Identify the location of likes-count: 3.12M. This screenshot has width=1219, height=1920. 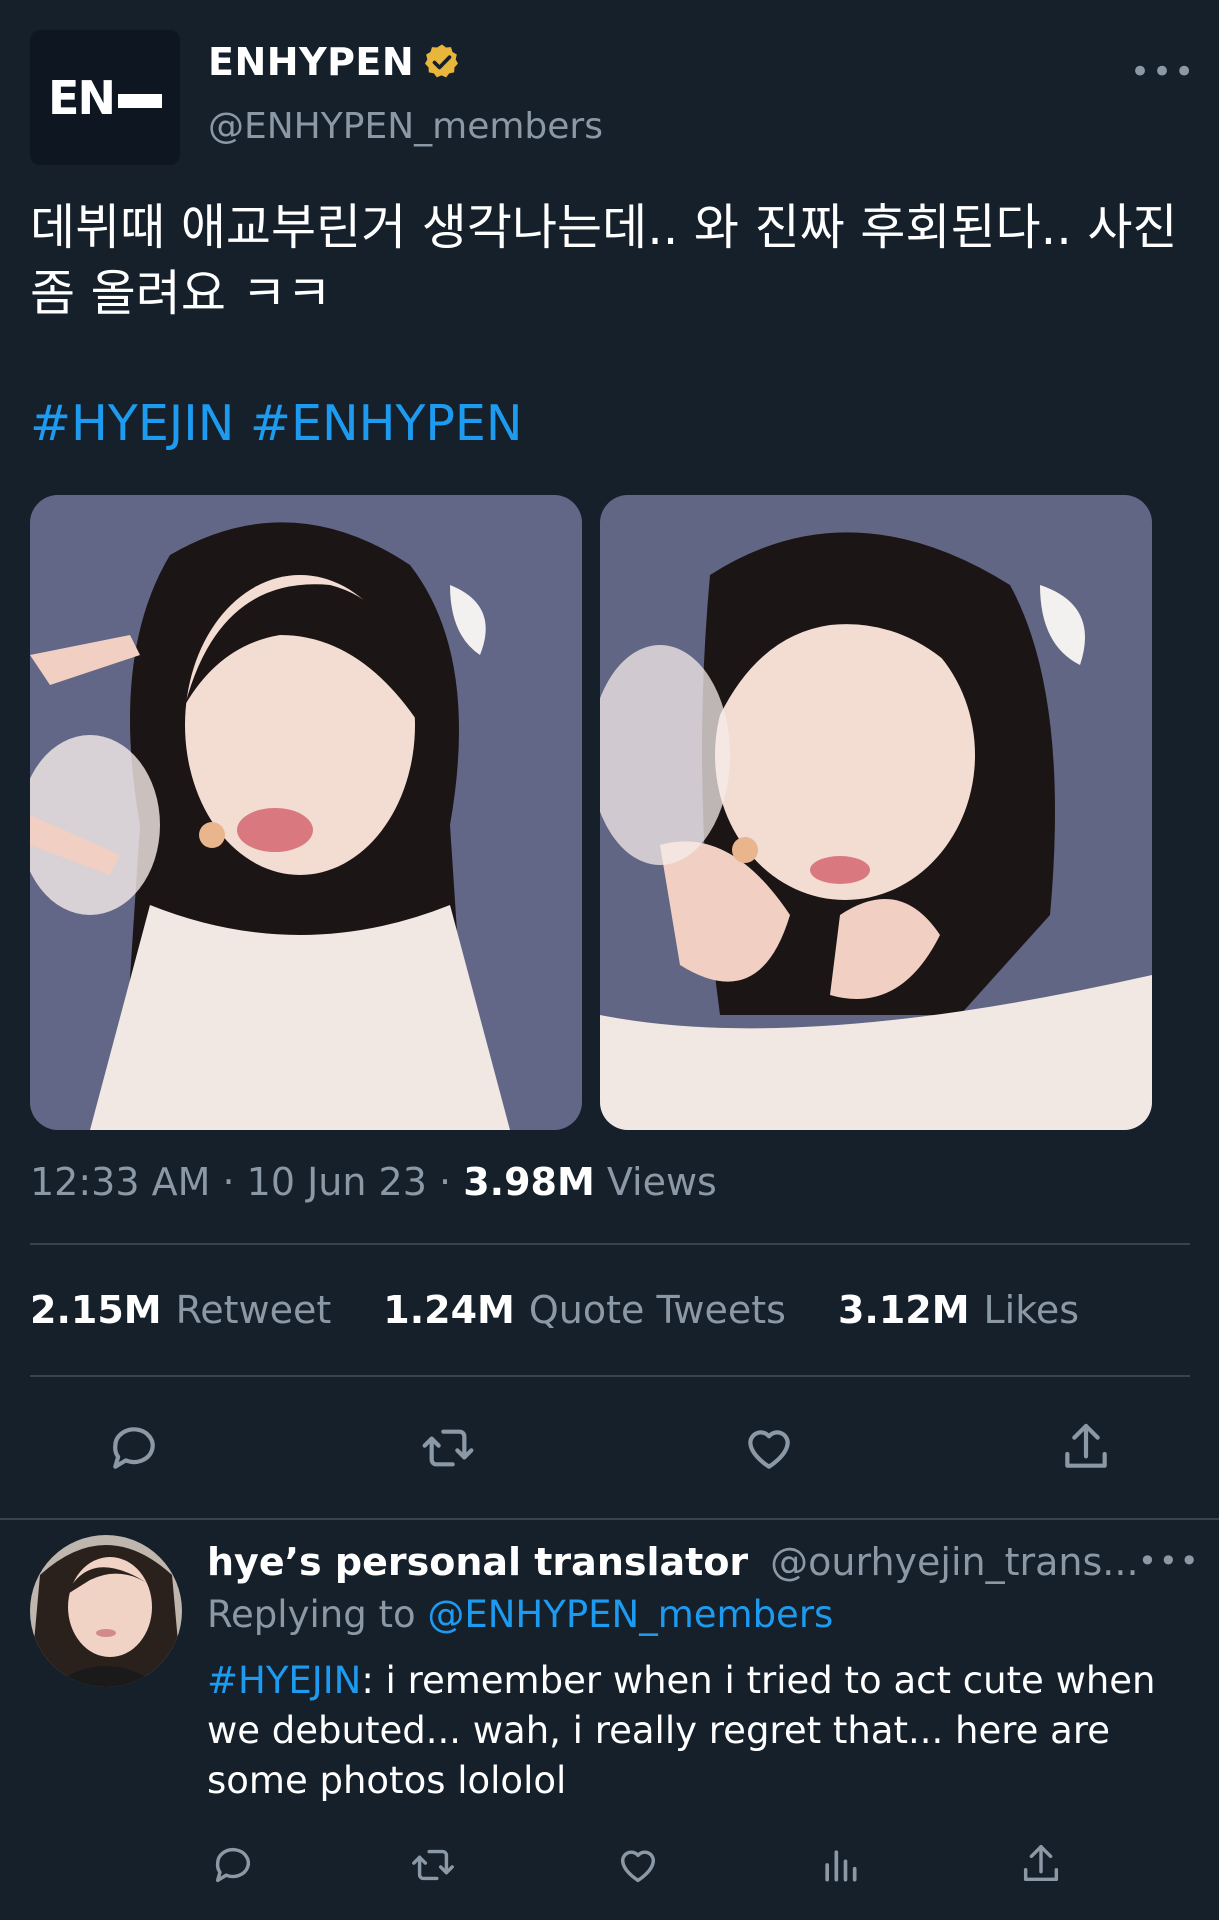
(903, 1310).